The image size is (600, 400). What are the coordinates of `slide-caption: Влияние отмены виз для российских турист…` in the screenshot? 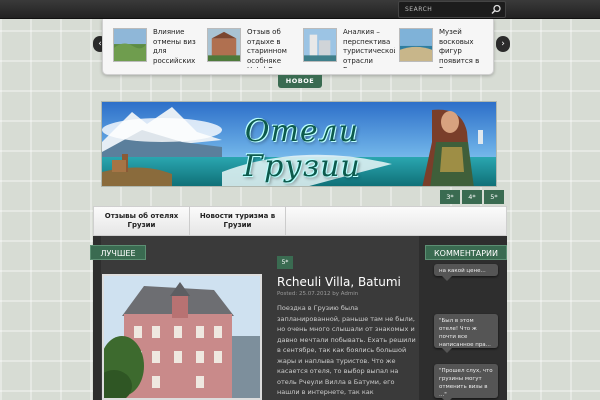 It's located at (179, 48).